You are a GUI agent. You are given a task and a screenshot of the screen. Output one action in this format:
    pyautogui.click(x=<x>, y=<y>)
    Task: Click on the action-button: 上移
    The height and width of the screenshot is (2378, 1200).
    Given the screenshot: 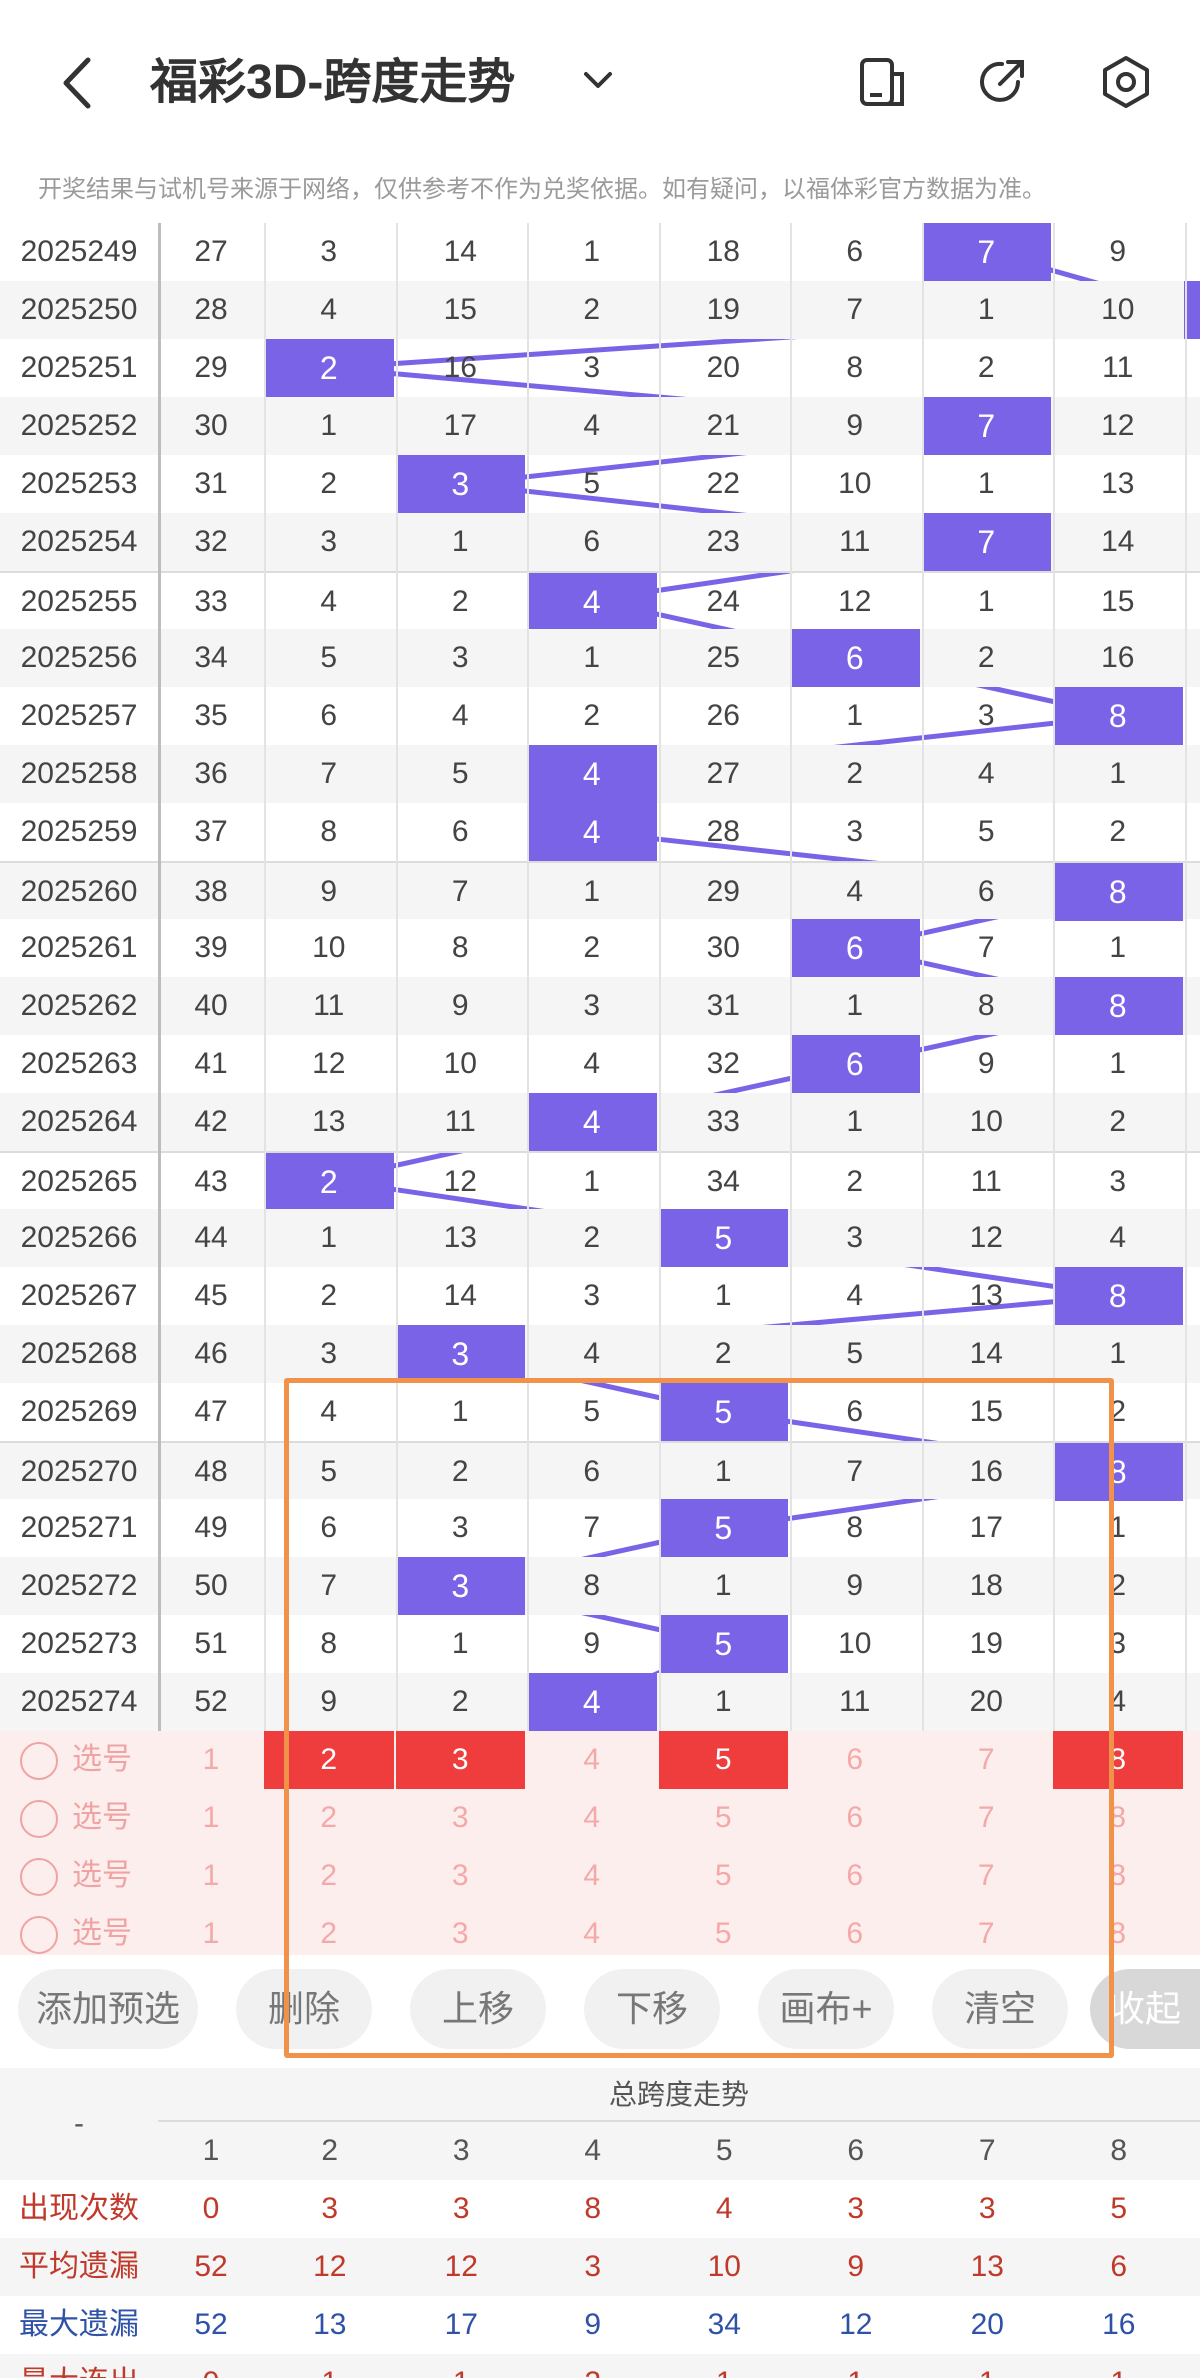 What is the action you would take?
    pyautogui.click(x=478, y=2009)
    